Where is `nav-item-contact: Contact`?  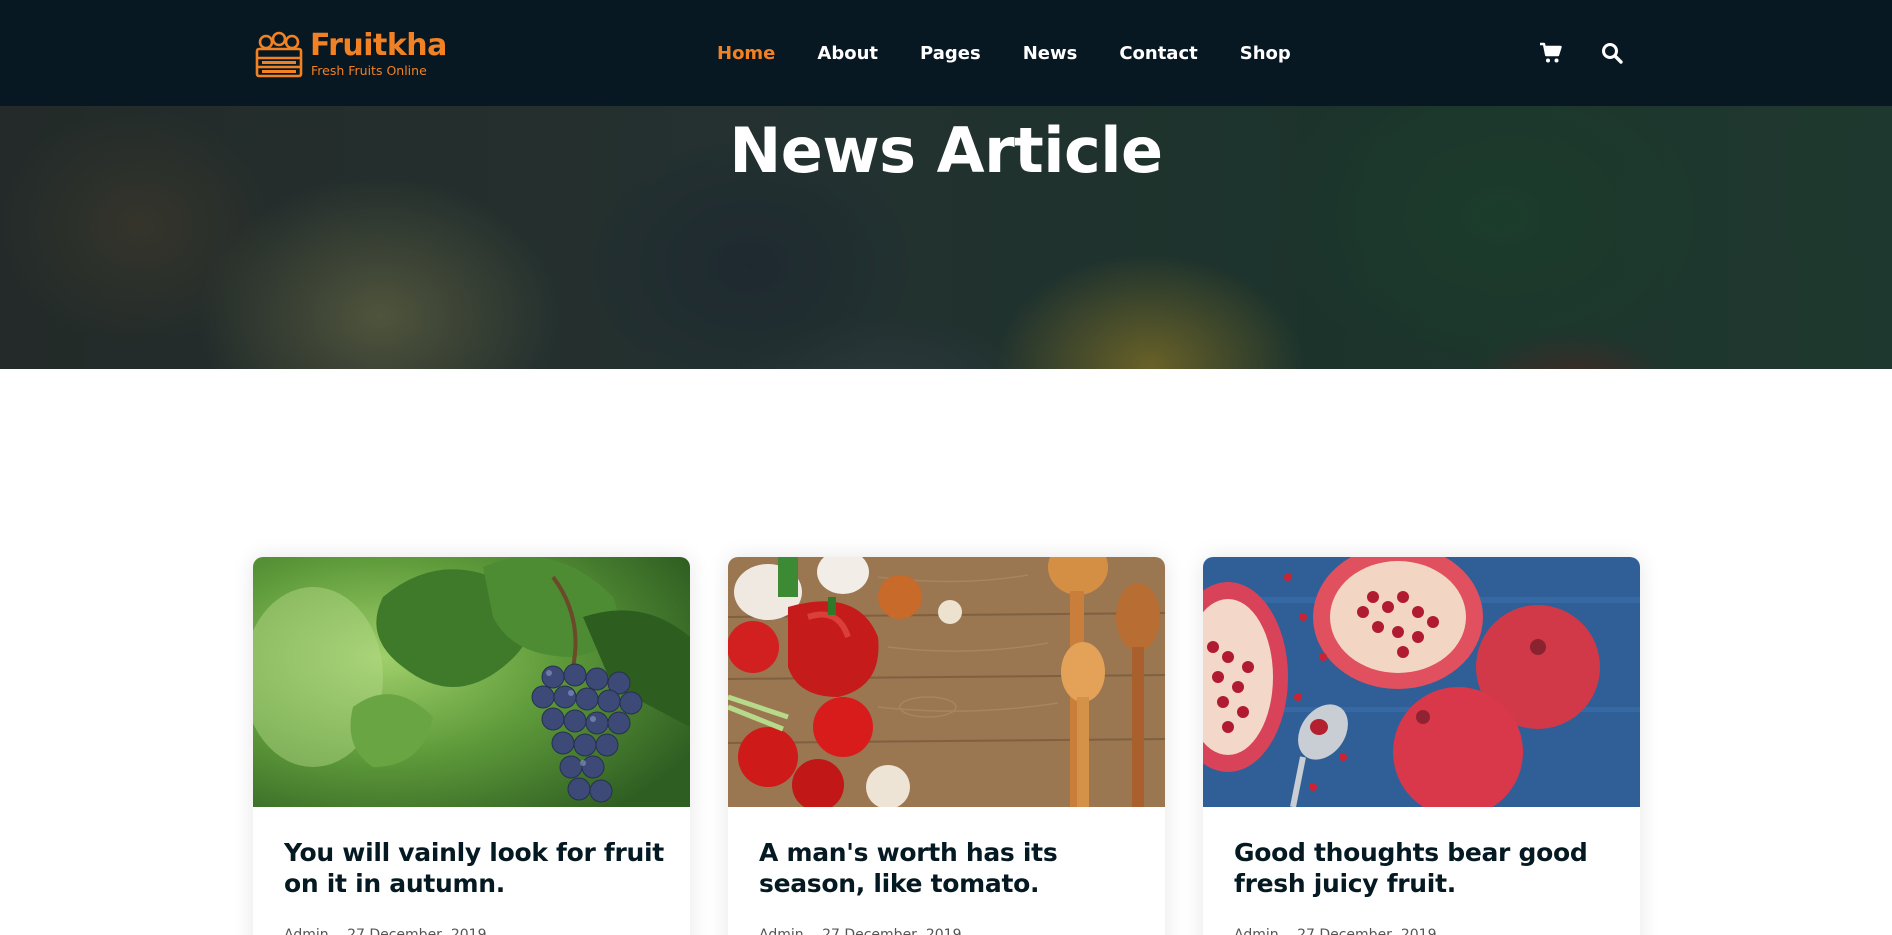
nav-item-contact: Contact is located at coordinates (1158, 53).